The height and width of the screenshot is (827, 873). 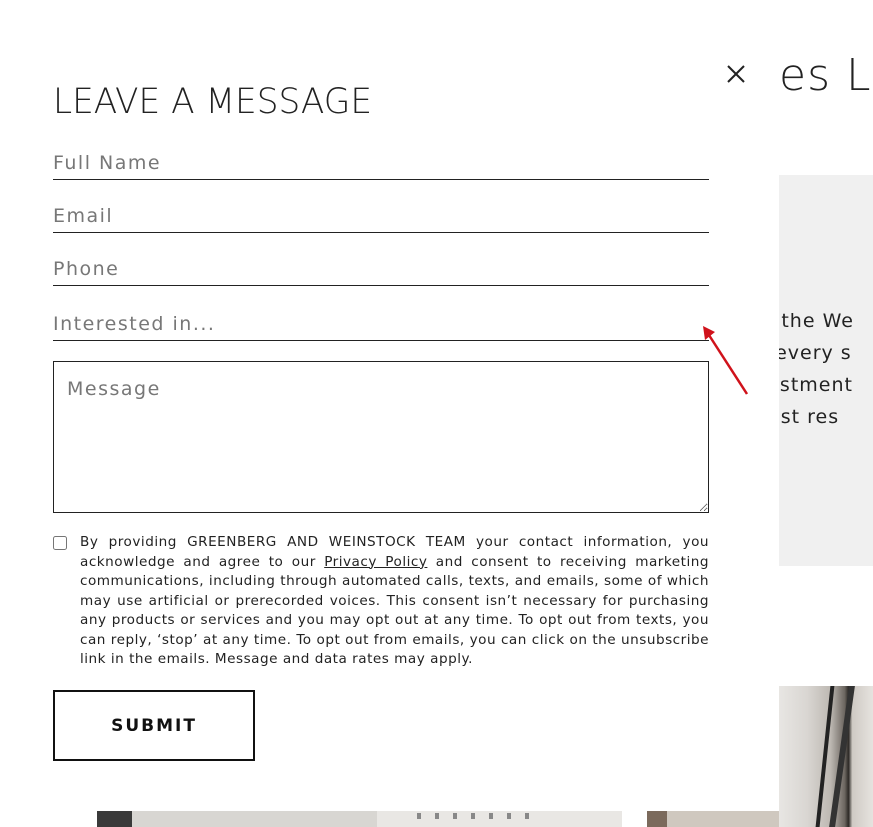 What do you see at coordinates (814, 321) in the screenshot?
I see `background-text-line: in the We` at bounding box center [814, 321].